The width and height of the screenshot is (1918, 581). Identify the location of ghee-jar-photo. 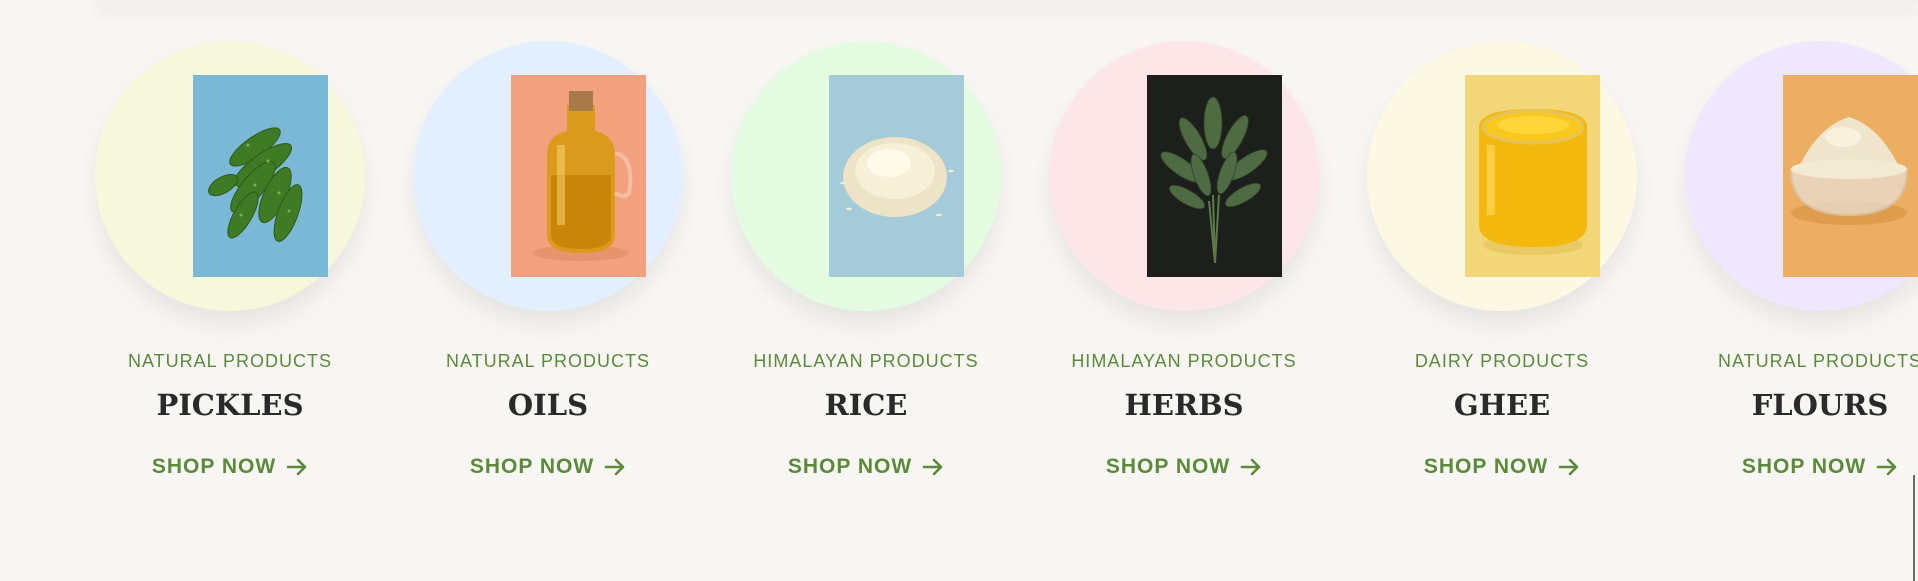
(1532, 176).